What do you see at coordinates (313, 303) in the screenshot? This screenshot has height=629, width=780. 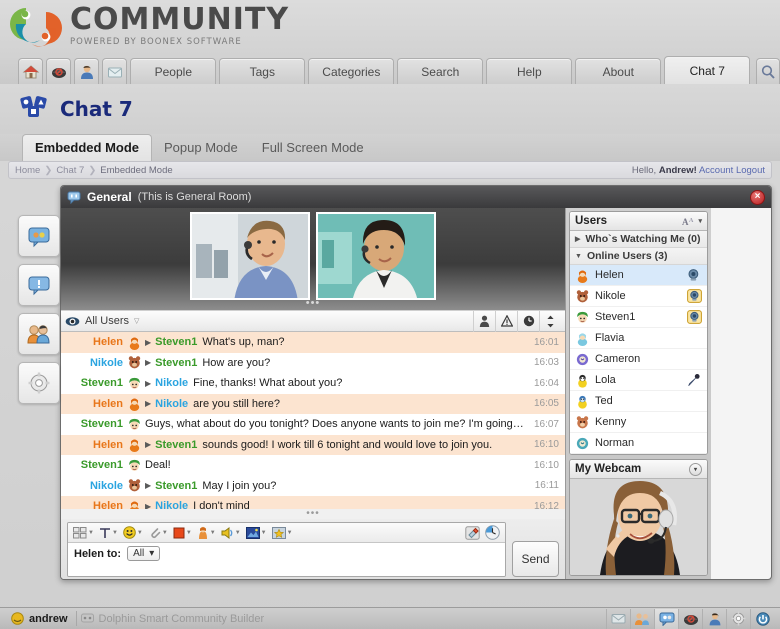 I see `video-resize-grip: •••` at bounding box center [313, 303].